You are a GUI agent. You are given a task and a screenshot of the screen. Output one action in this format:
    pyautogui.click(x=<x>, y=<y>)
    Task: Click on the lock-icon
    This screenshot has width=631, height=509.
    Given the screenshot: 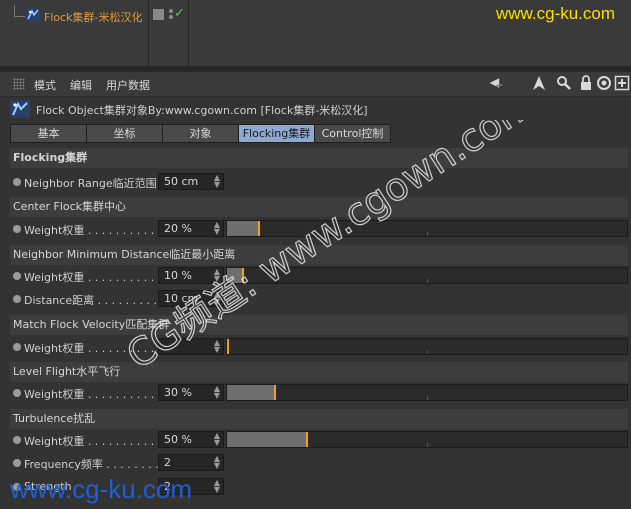 What is the action you would take?
    pyautogui.click(x=586, y=83)
    